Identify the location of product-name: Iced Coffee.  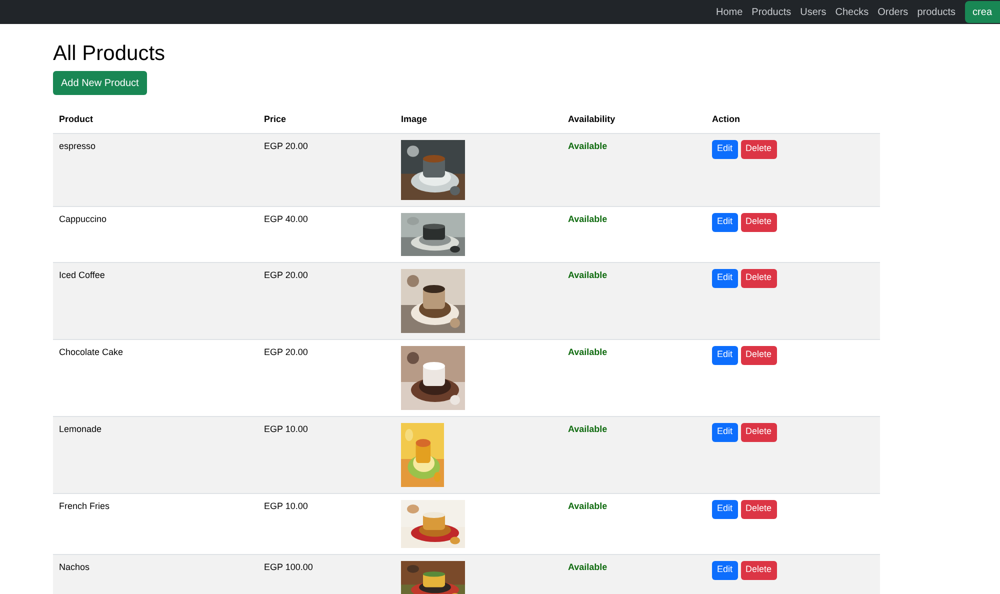
(82, 275).